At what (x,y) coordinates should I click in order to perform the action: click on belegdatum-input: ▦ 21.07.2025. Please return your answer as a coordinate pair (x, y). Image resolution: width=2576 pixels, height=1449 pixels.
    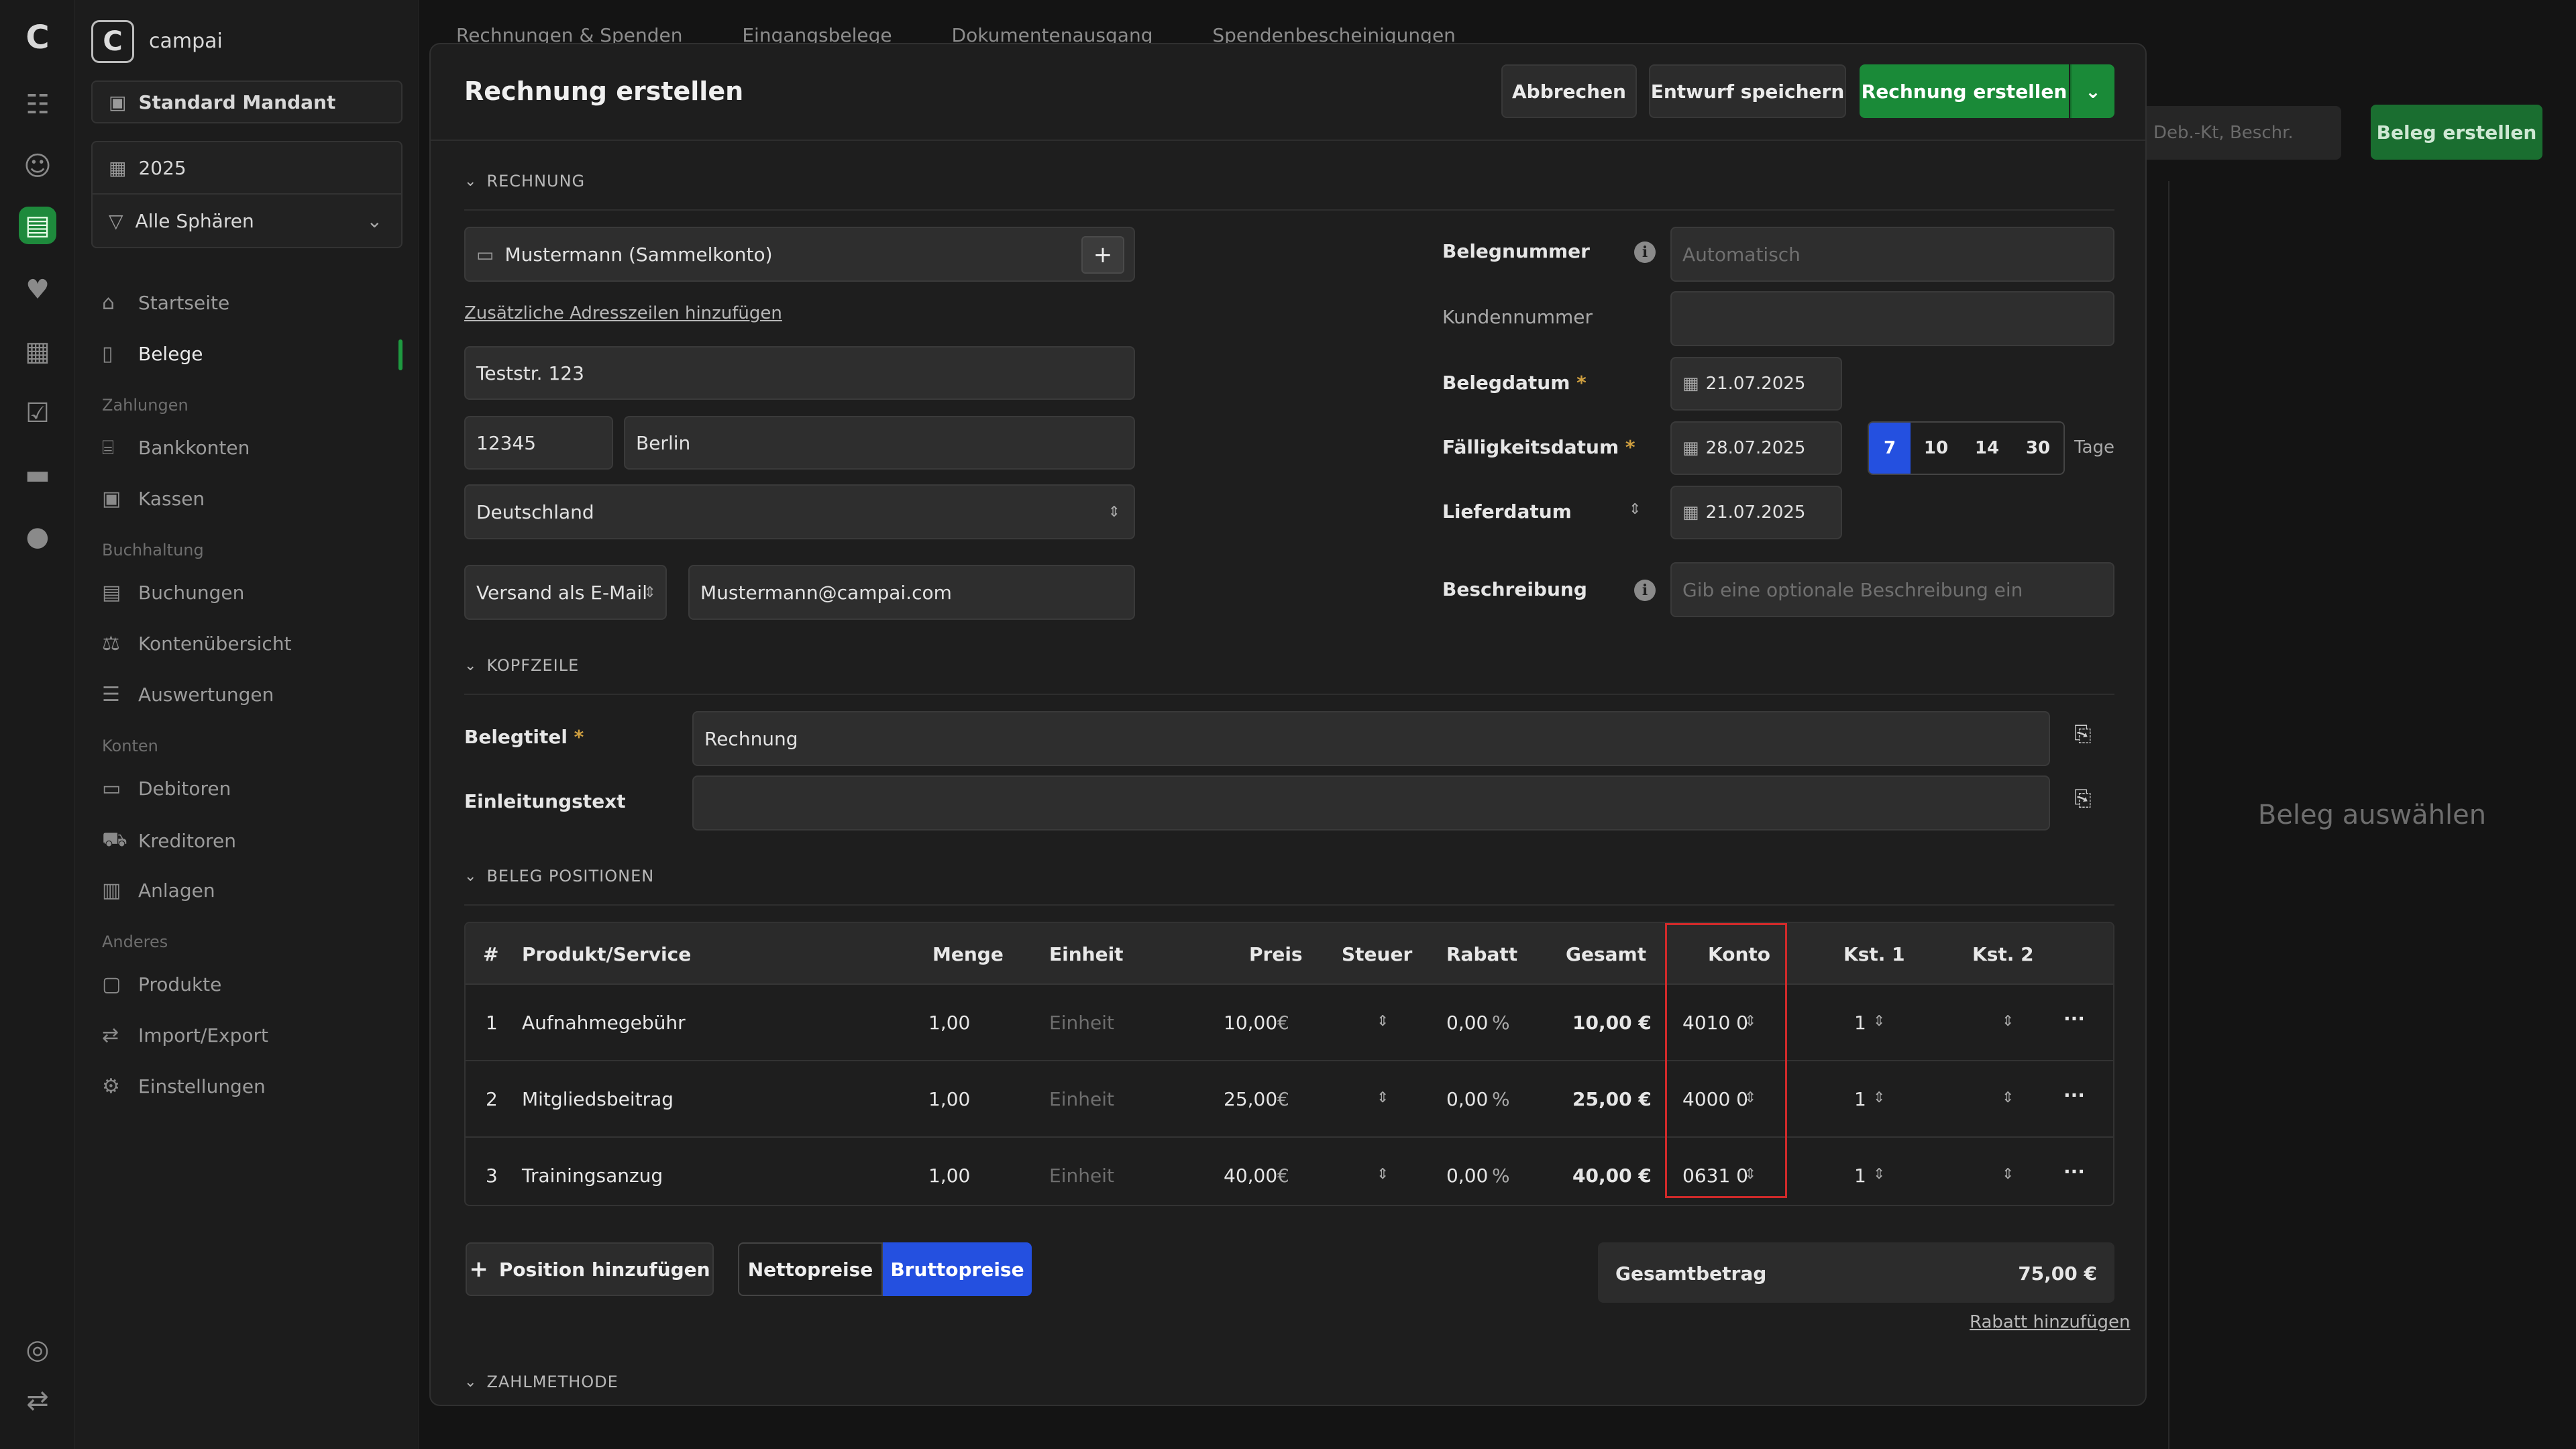
    Looking at the image, I should click on (1756, 384).